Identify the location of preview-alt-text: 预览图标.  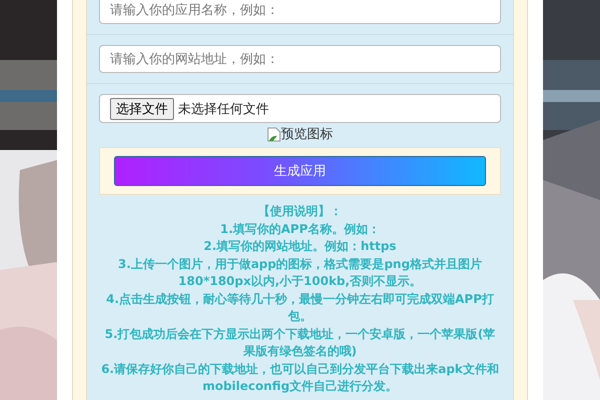
(307, 134).